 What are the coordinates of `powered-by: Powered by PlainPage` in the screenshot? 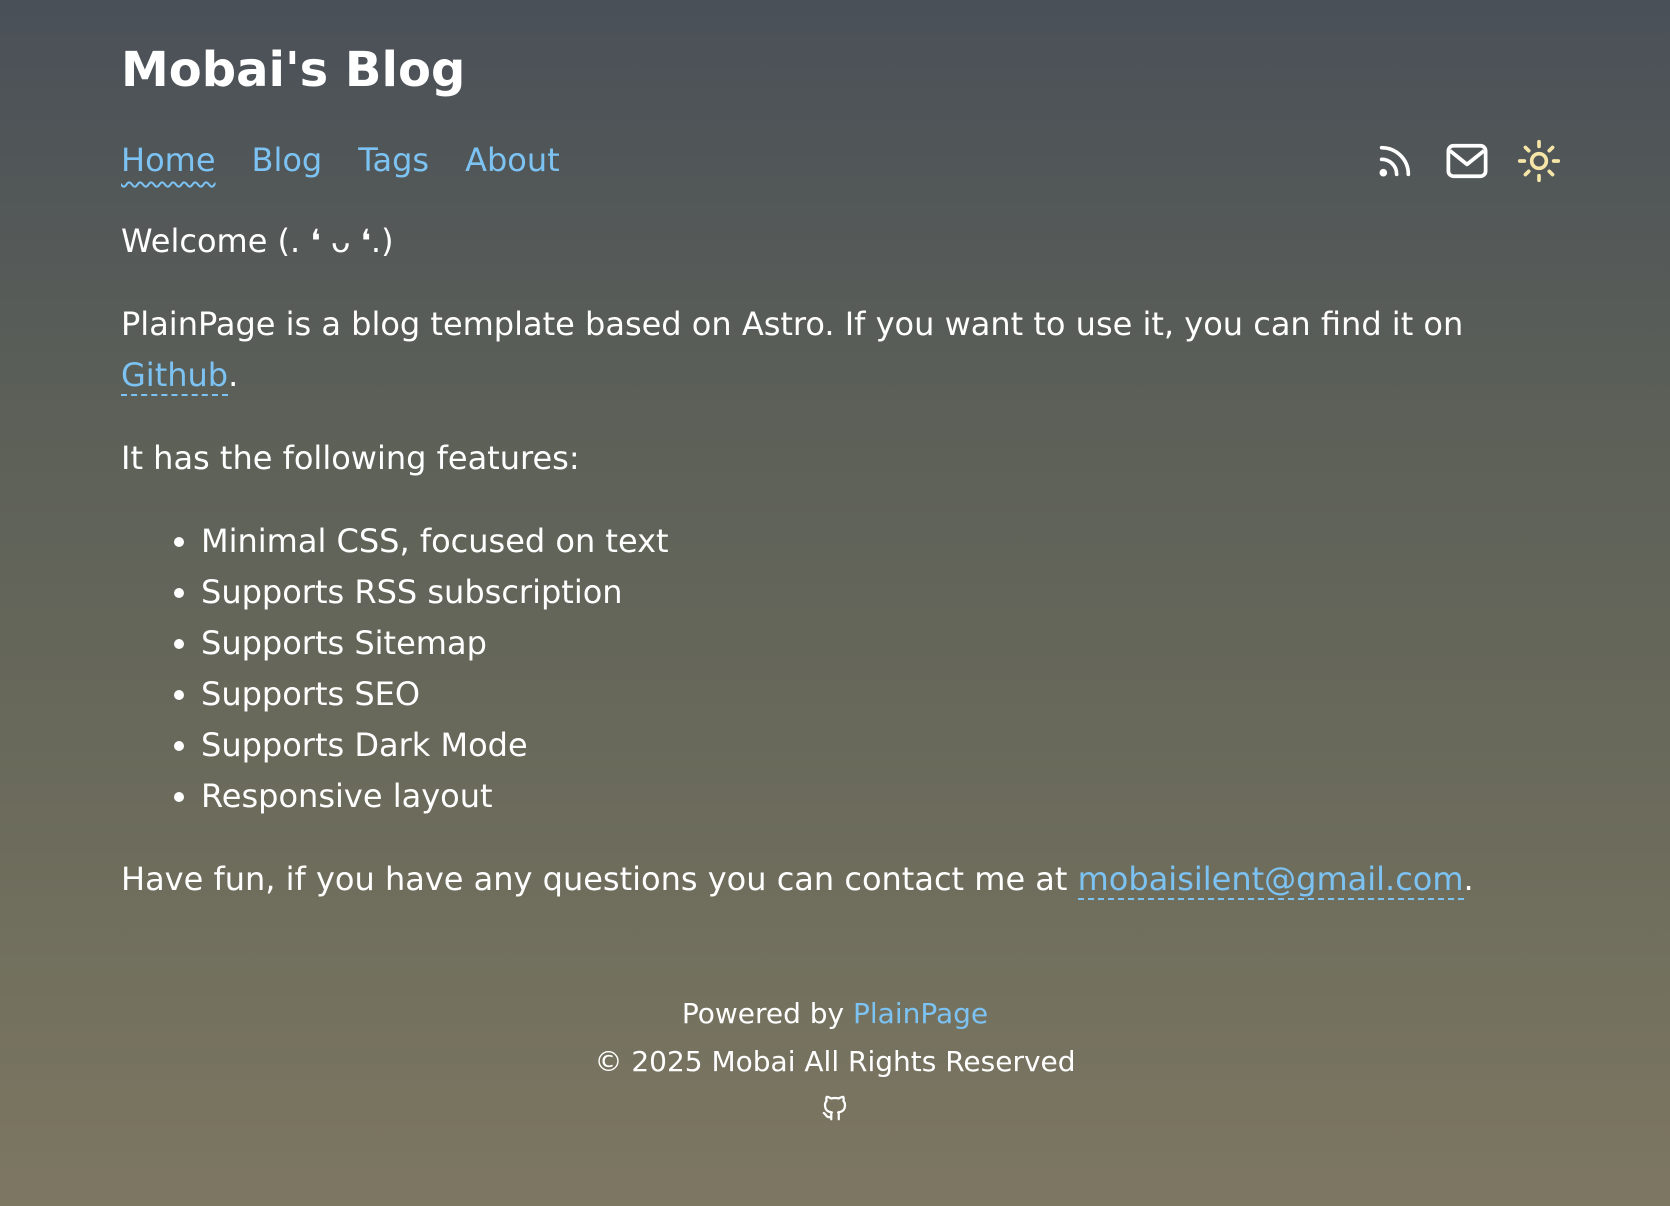 It's located at (835, 1014).